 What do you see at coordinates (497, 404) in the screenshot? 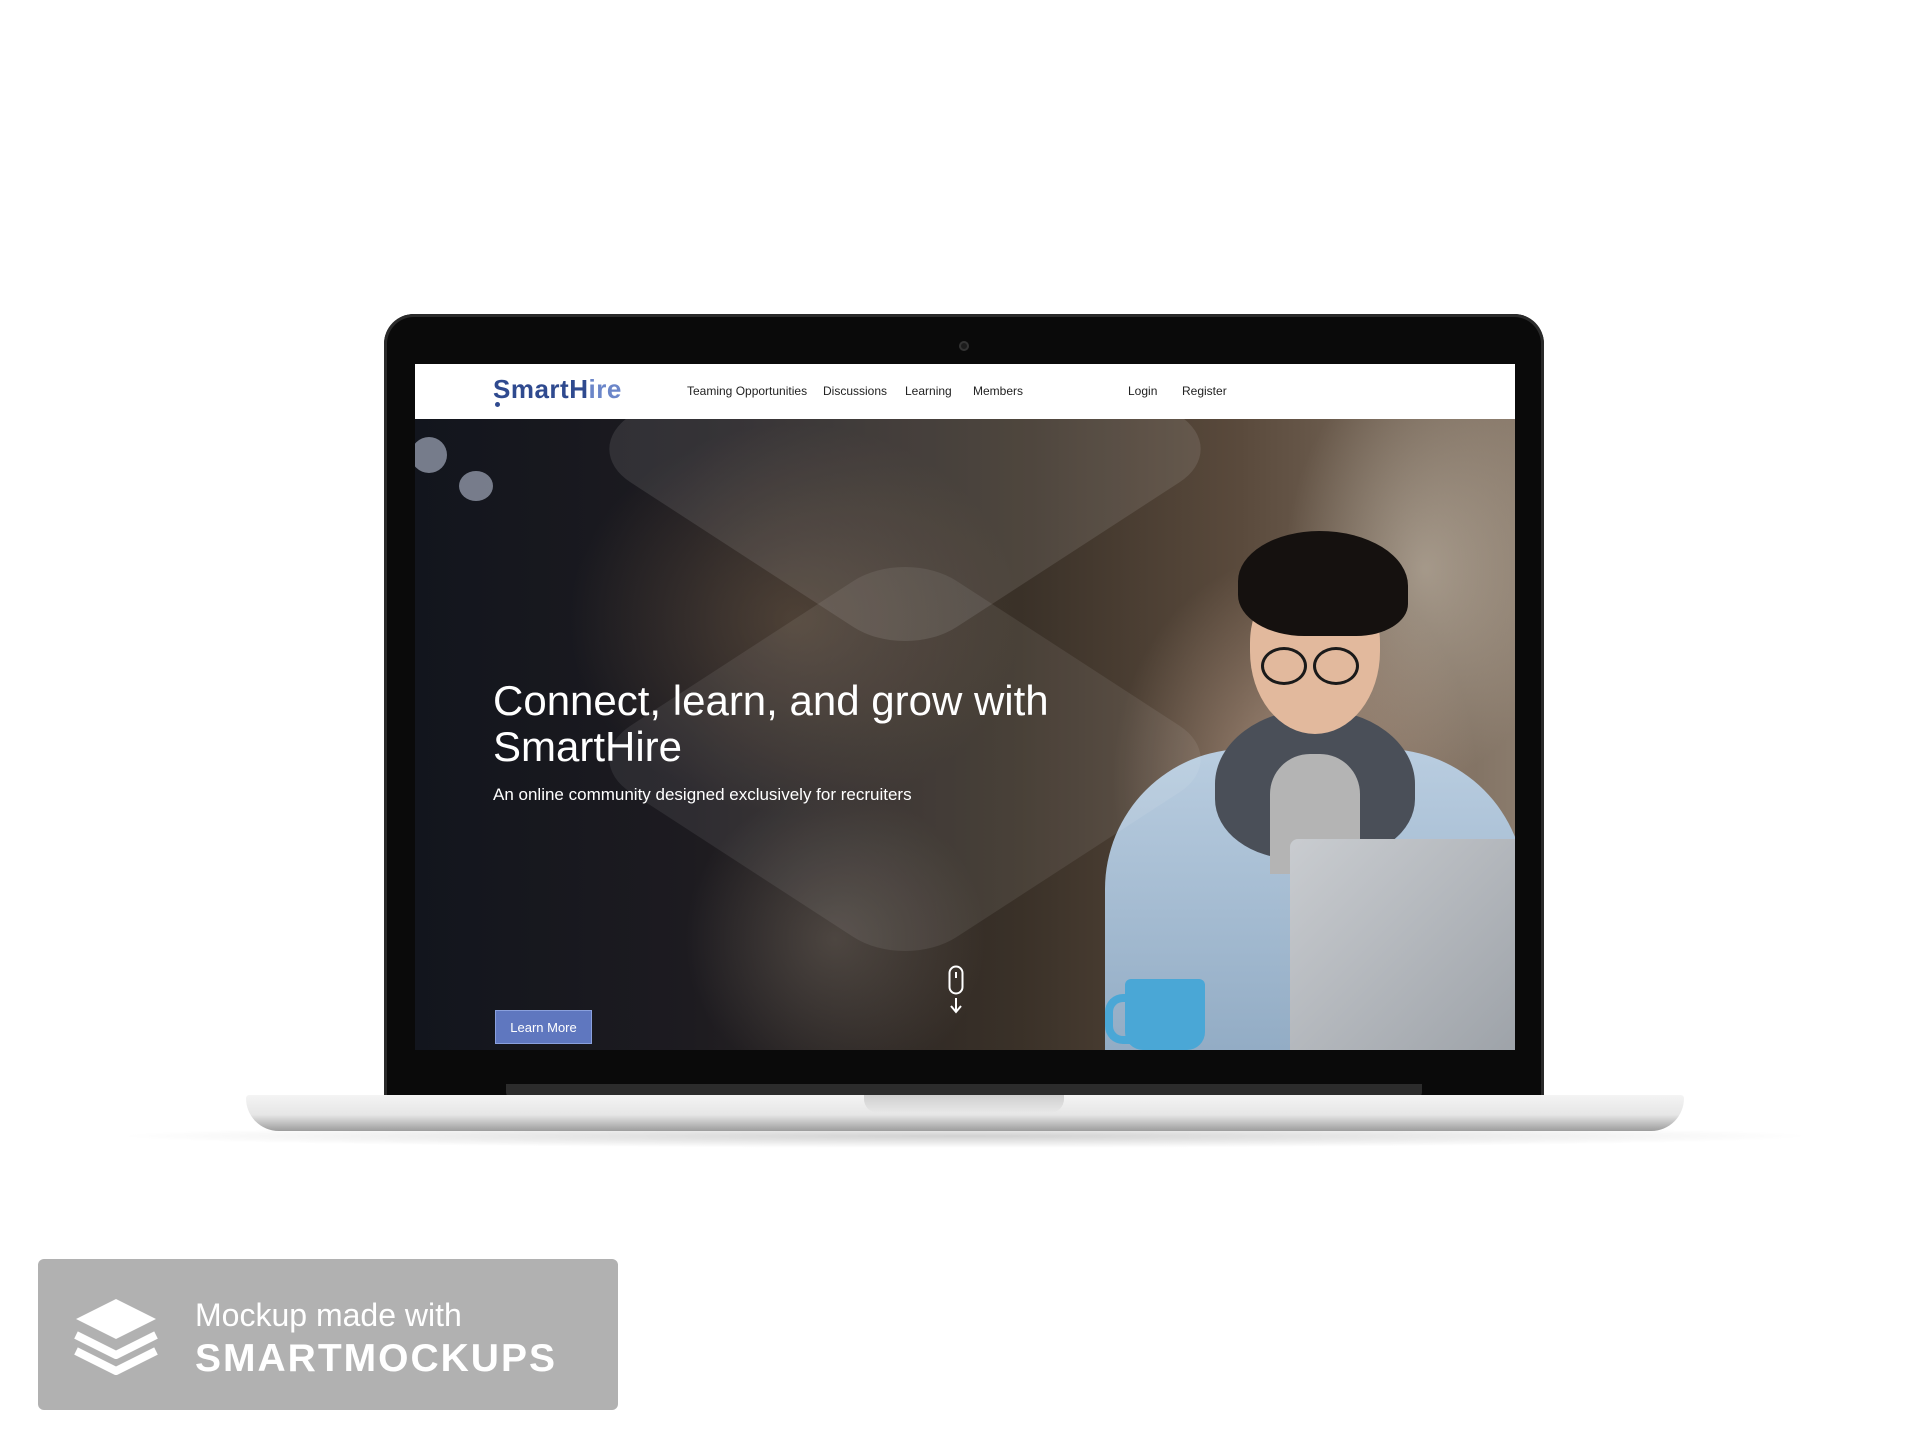
I see `logo-dot` at bounding box center [497, 404].